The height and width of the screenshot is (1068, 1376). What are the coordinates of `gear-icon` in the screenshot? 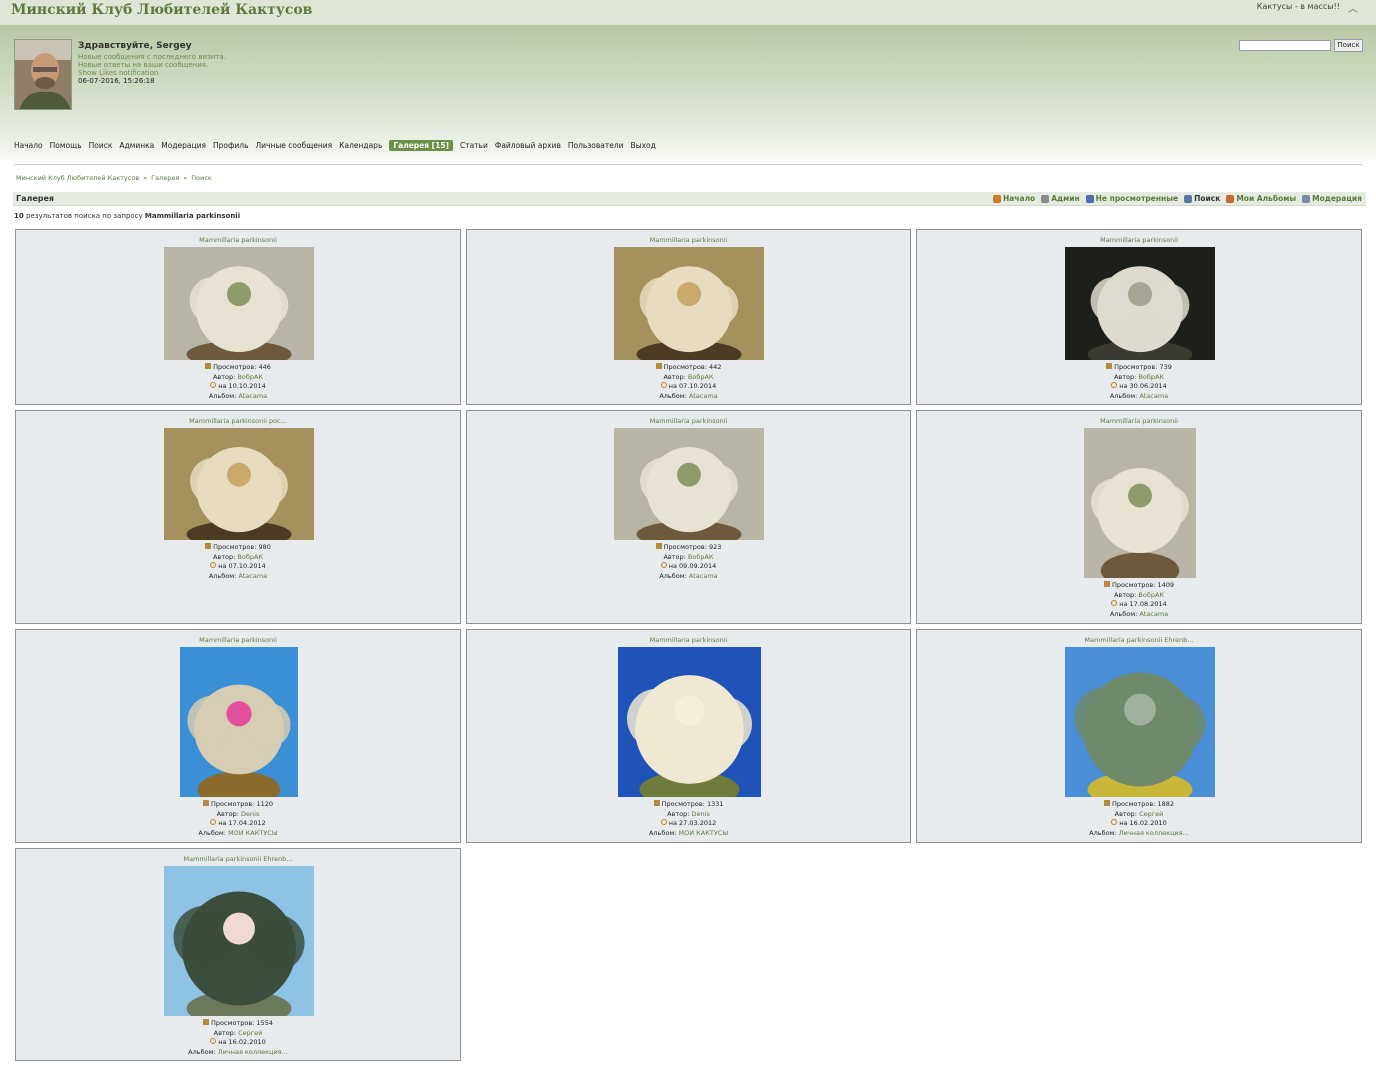 It's located at (1045, 198).